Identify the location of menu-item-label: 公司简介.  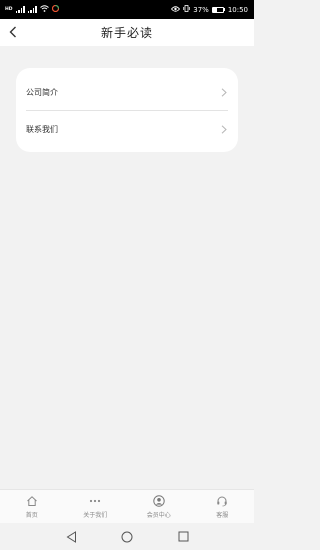
(42, 92).